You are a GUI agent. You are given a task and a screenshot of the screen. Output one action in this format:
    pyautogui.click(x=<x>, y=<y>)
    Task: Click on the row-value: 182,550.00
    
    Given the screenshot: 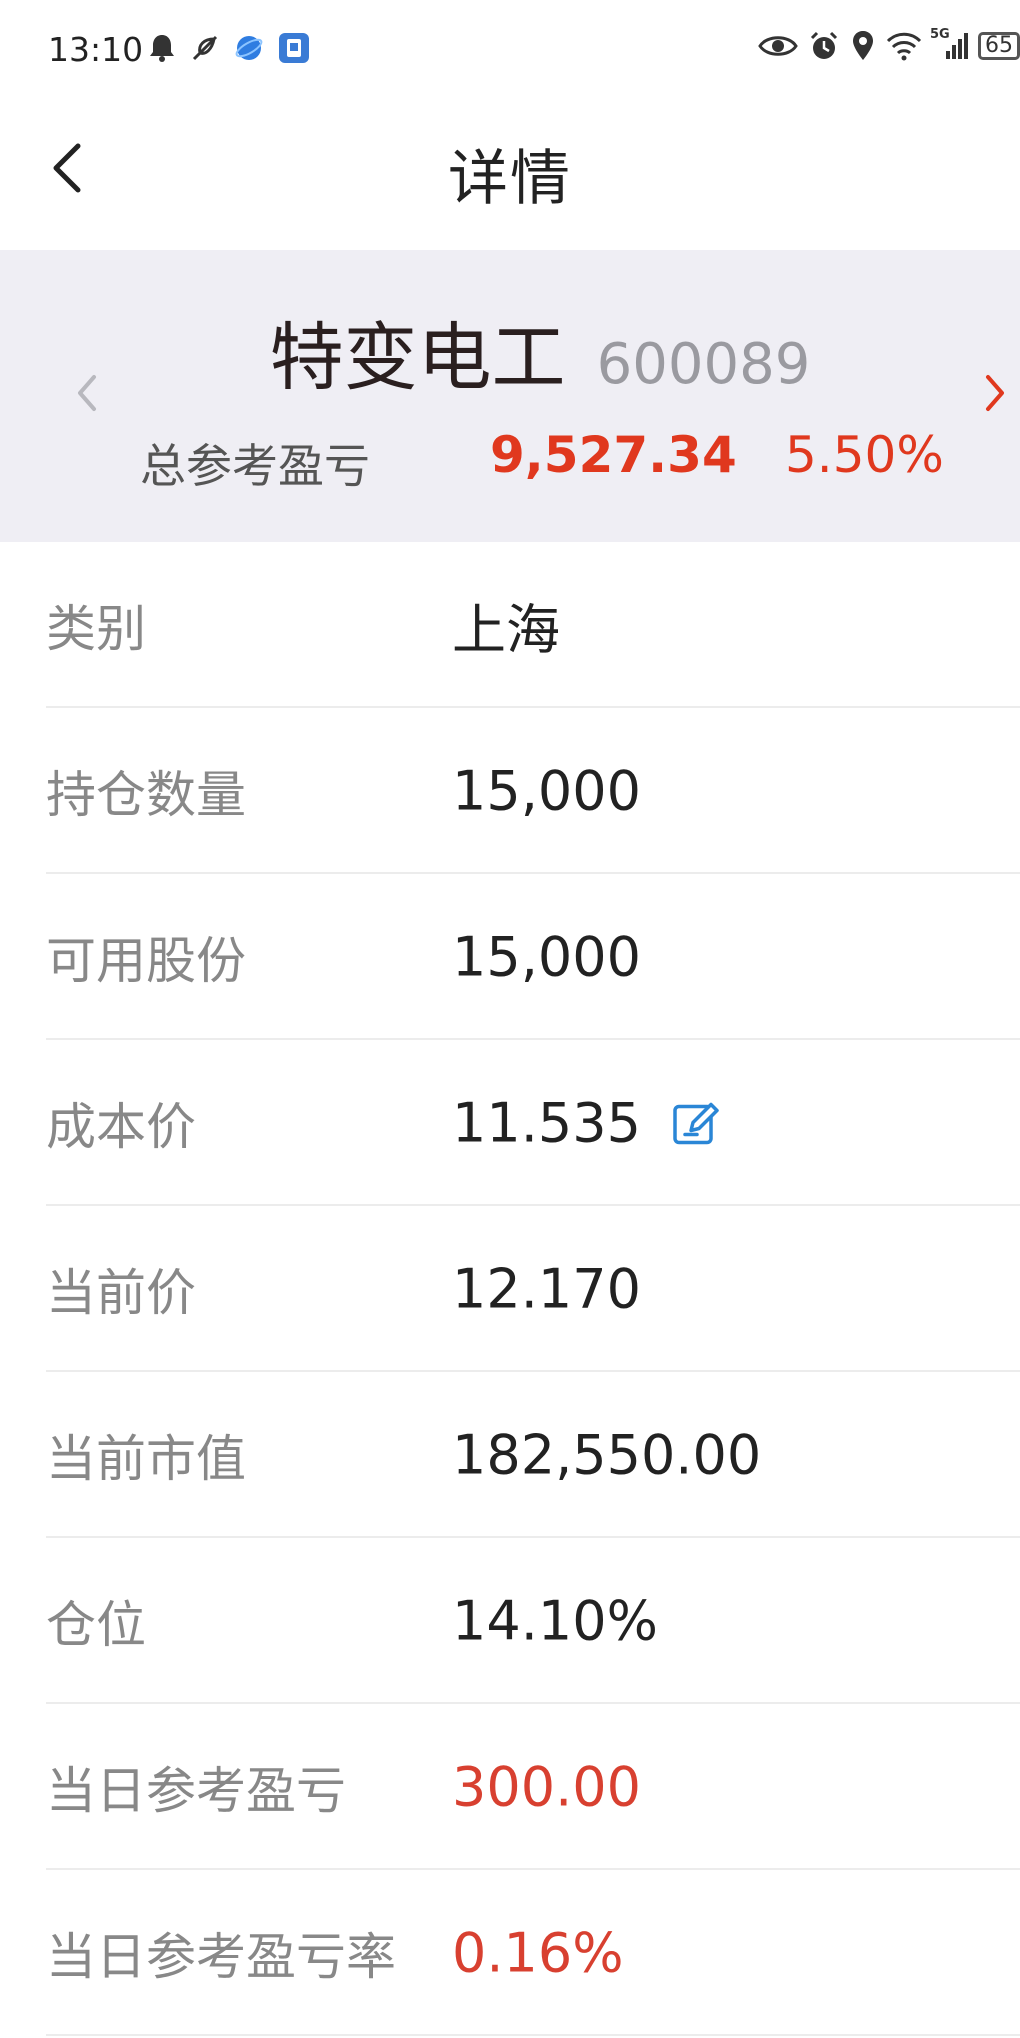 What is the action you would take?
    pyautogui.click(x=607, y=1455)
    